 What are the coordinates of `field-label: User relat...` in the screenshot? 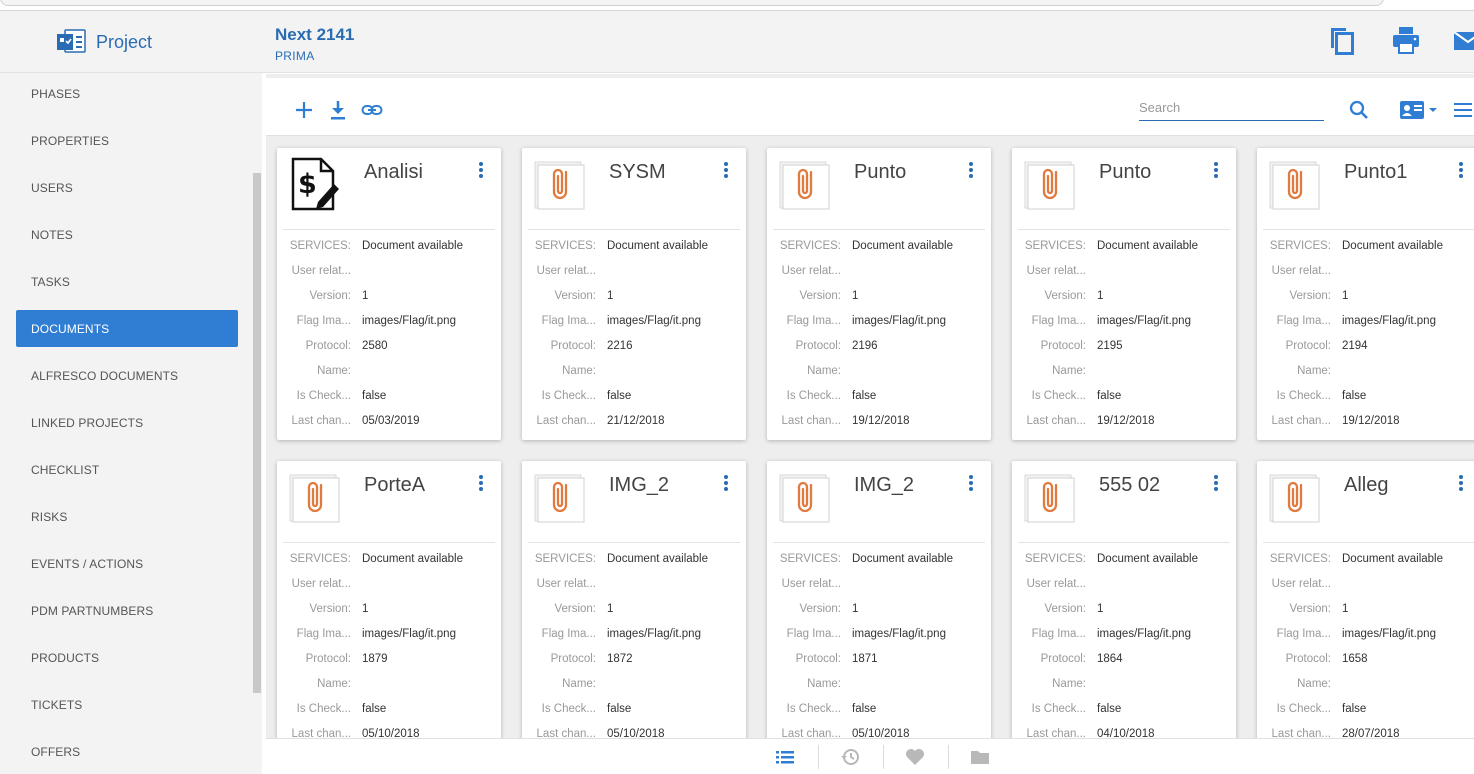 It's located at (321, 271).